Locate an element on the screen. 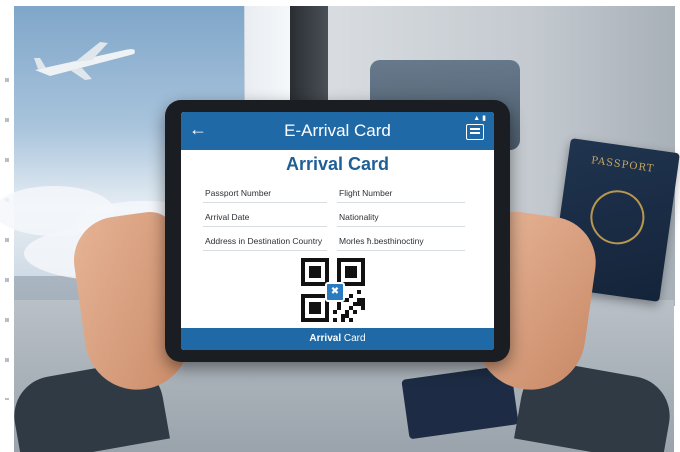  passport-number-field: Passport Number is located at coordinates (265, 194).